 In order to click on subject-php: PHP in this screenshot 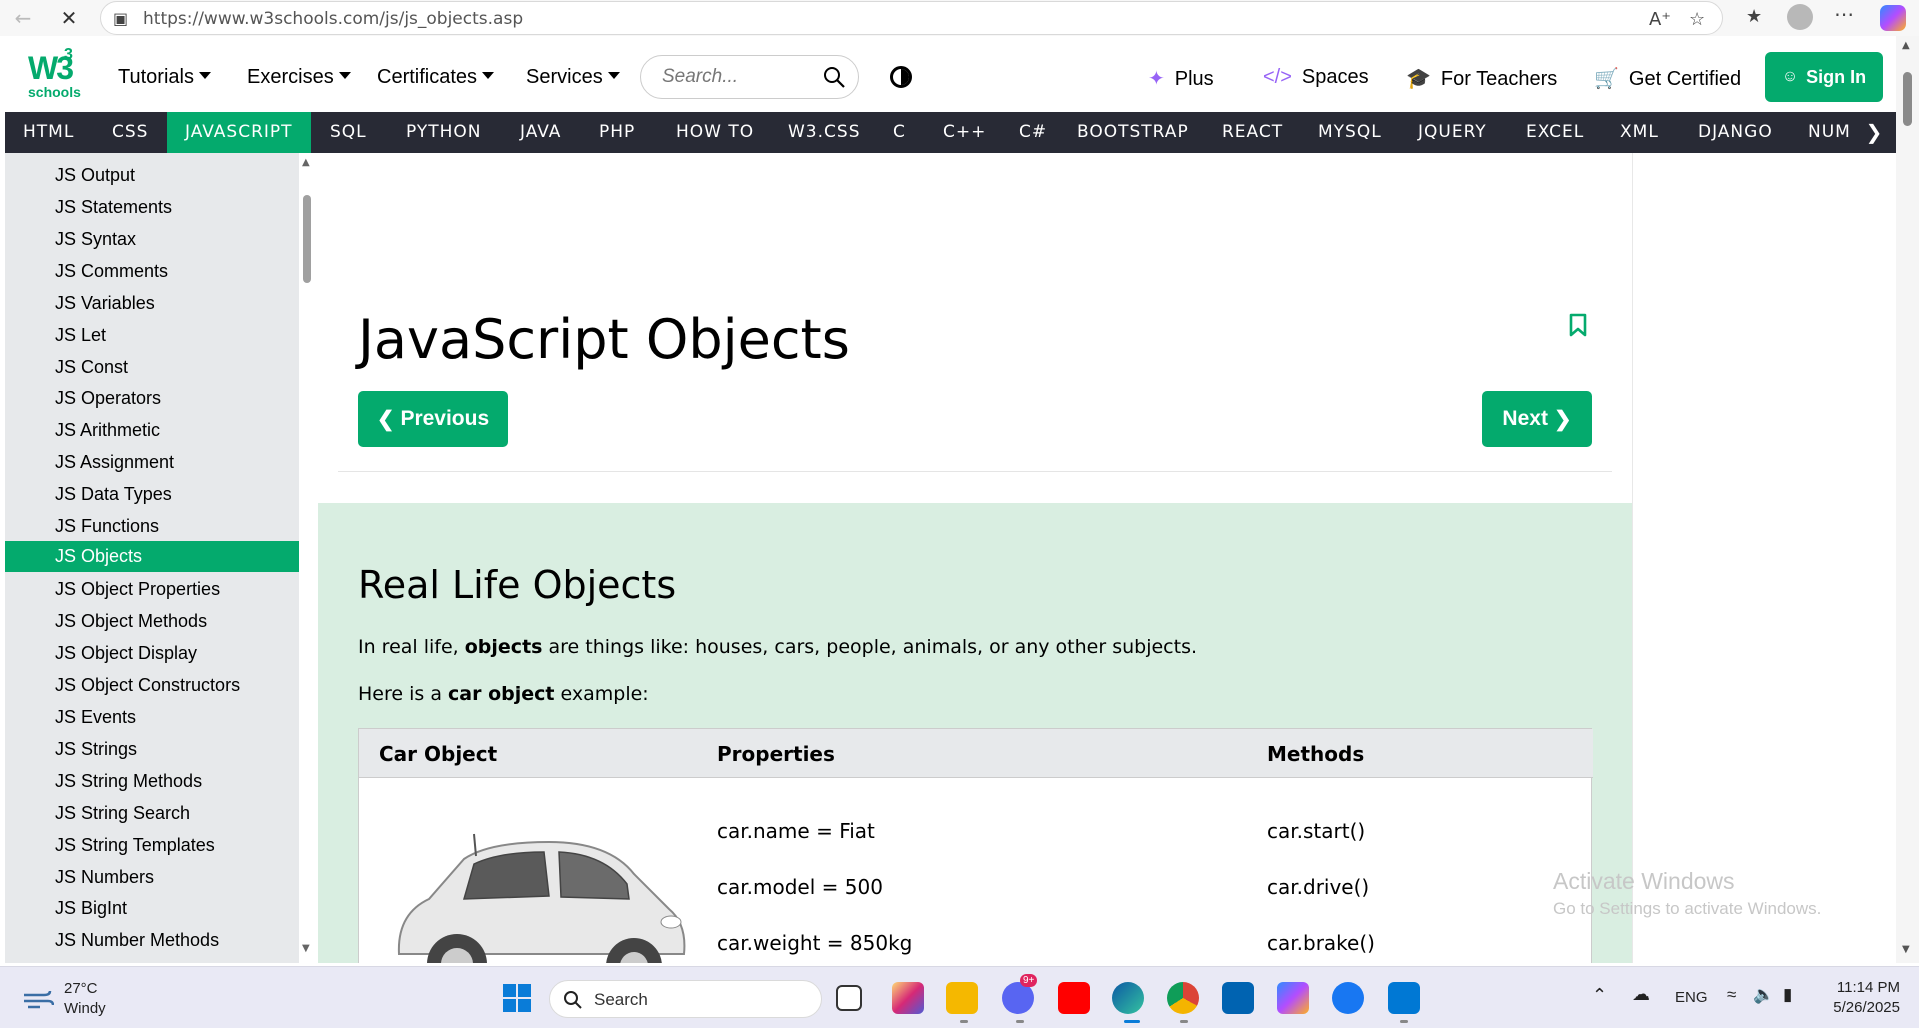, I will do `click(617, 132)`.